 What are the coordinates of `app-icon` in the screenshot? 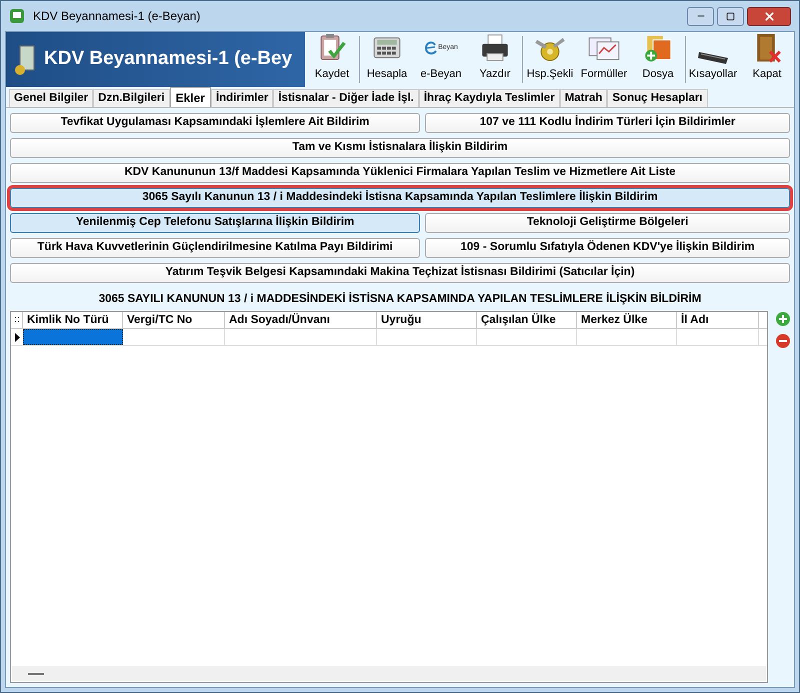 It's located at (17, 16).